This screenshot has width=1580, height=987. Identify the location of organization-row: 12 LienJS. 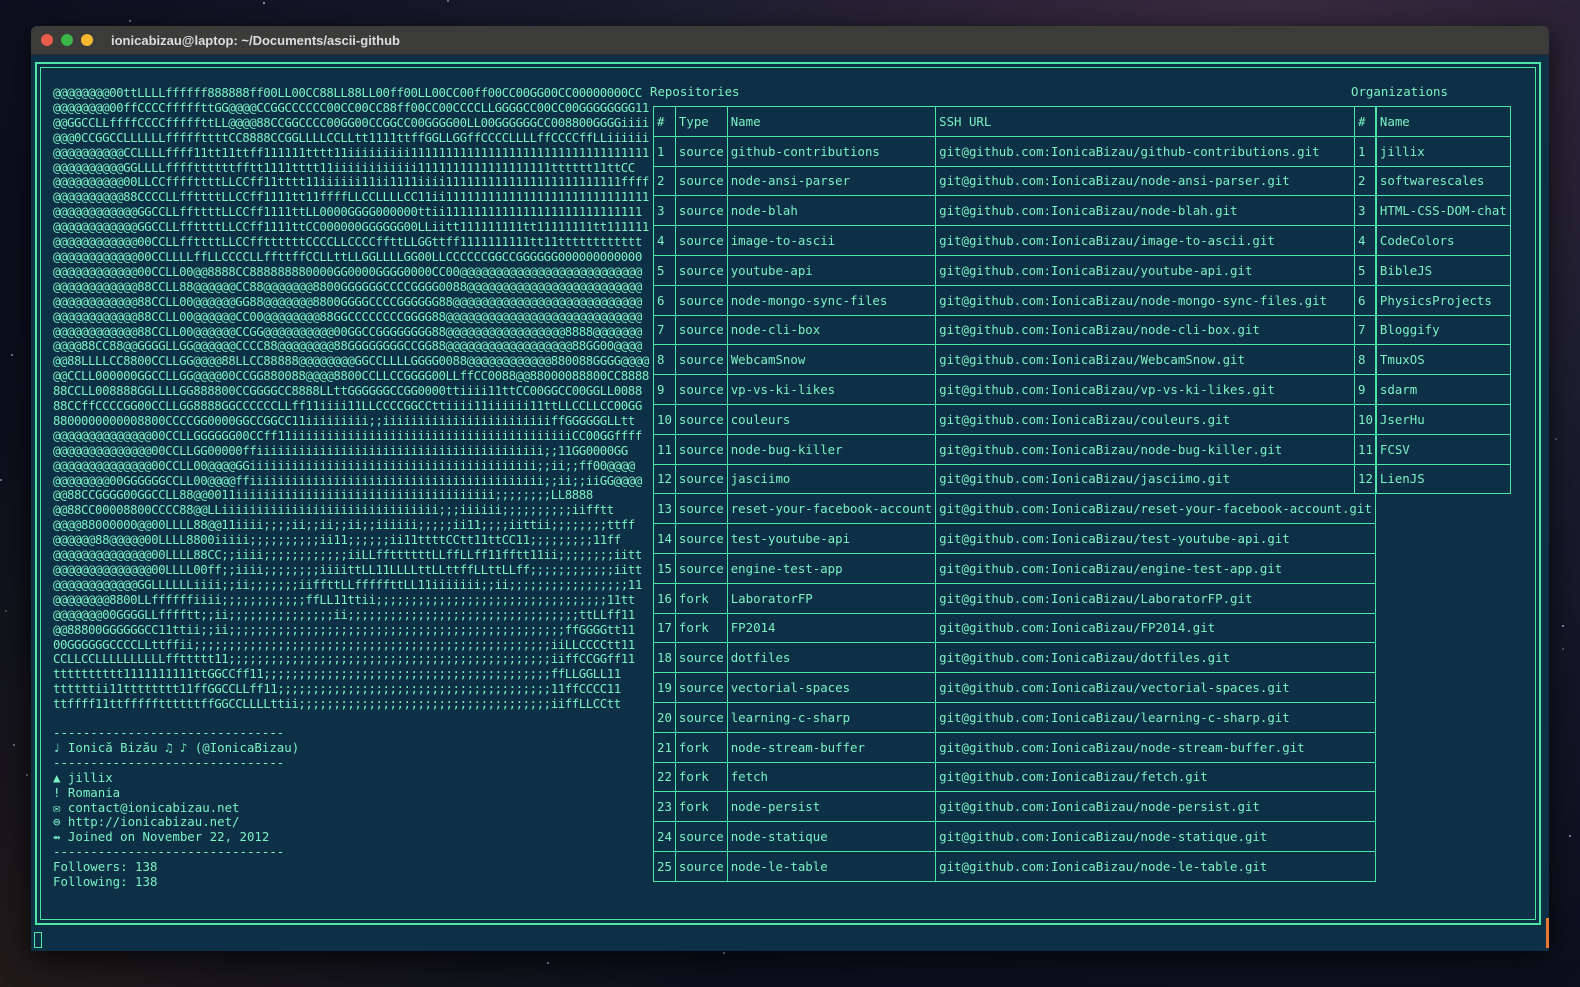
(1432, 479).